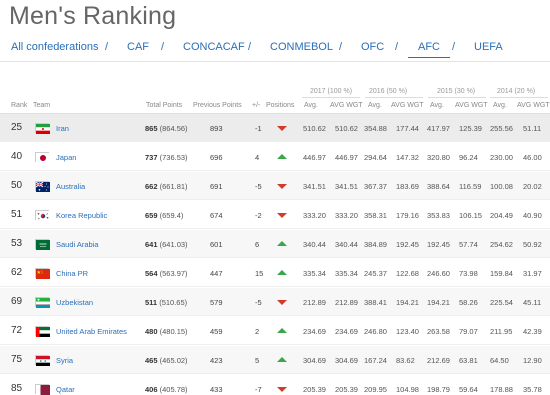 Image resolution: width=550 pixels, height=395 pixels. I want to click on total-points-value: 480, so click(151, 331).